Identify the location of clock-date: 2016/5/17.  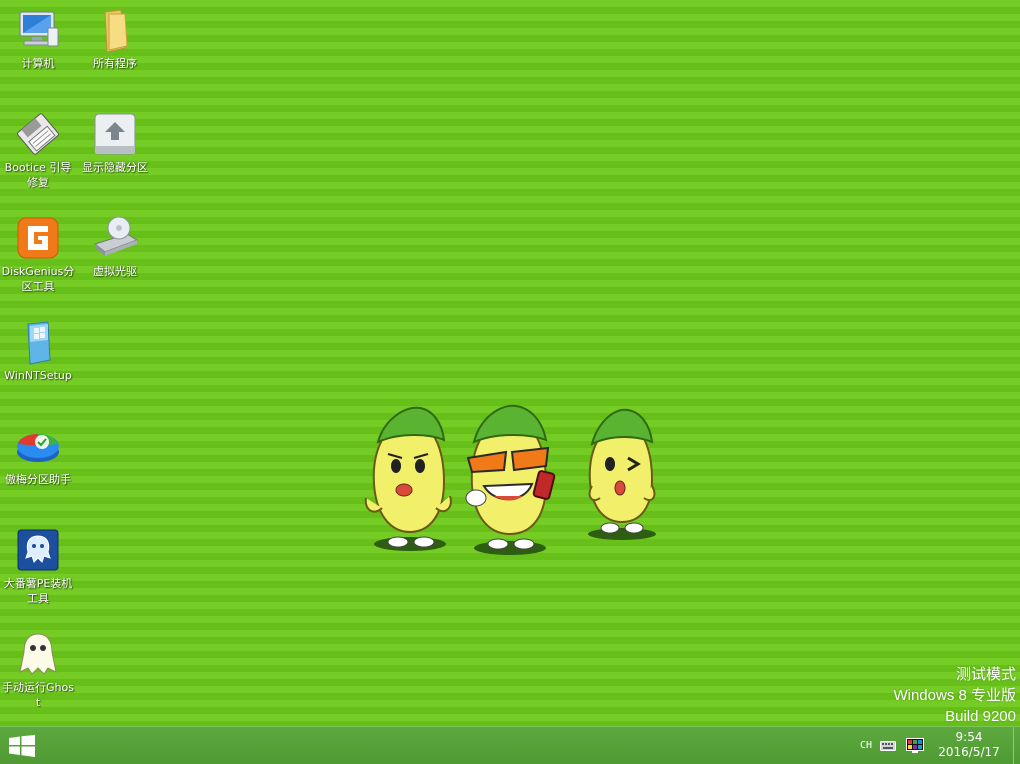
(969, 752).